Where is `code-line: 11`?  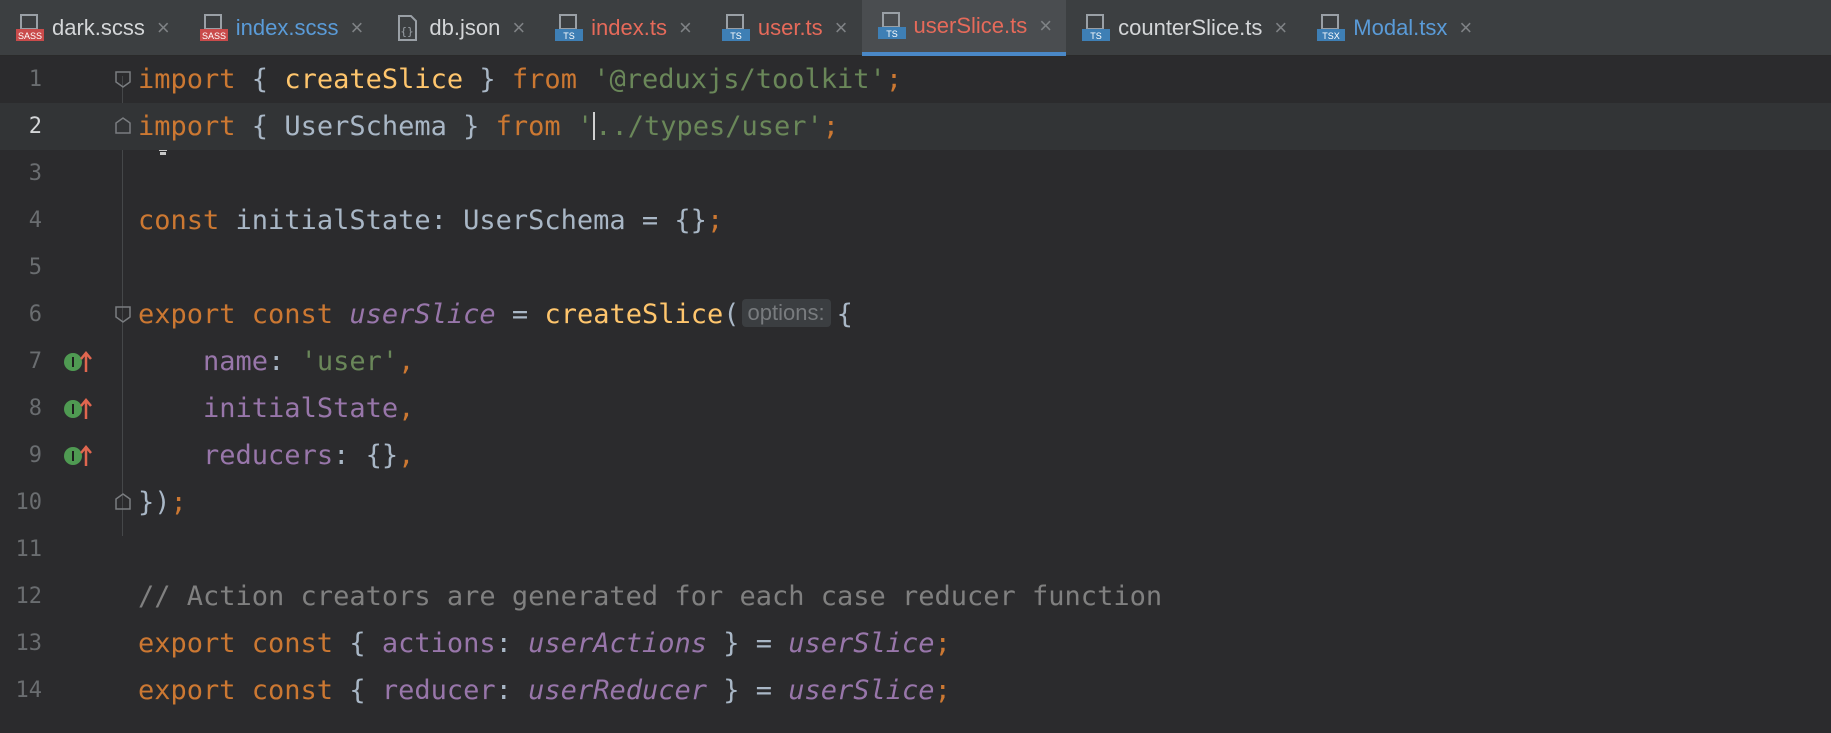
code-line: 11 is located at coordinates (915, 549).